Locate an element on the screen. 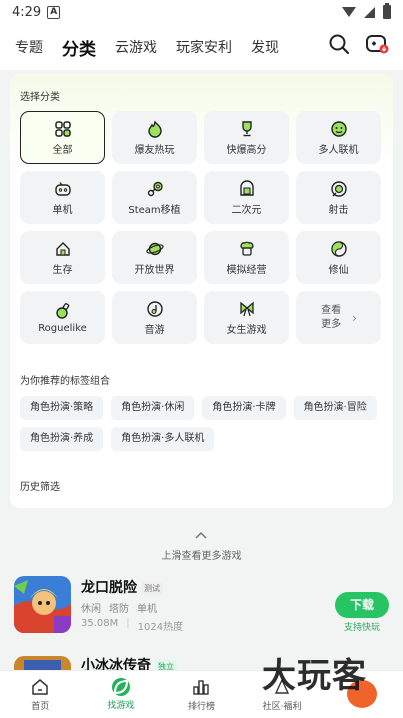 This screenshot has height=718, width=403. recommend-tag: 角色扮演·多人联机 is located at coordinates (163, 439).